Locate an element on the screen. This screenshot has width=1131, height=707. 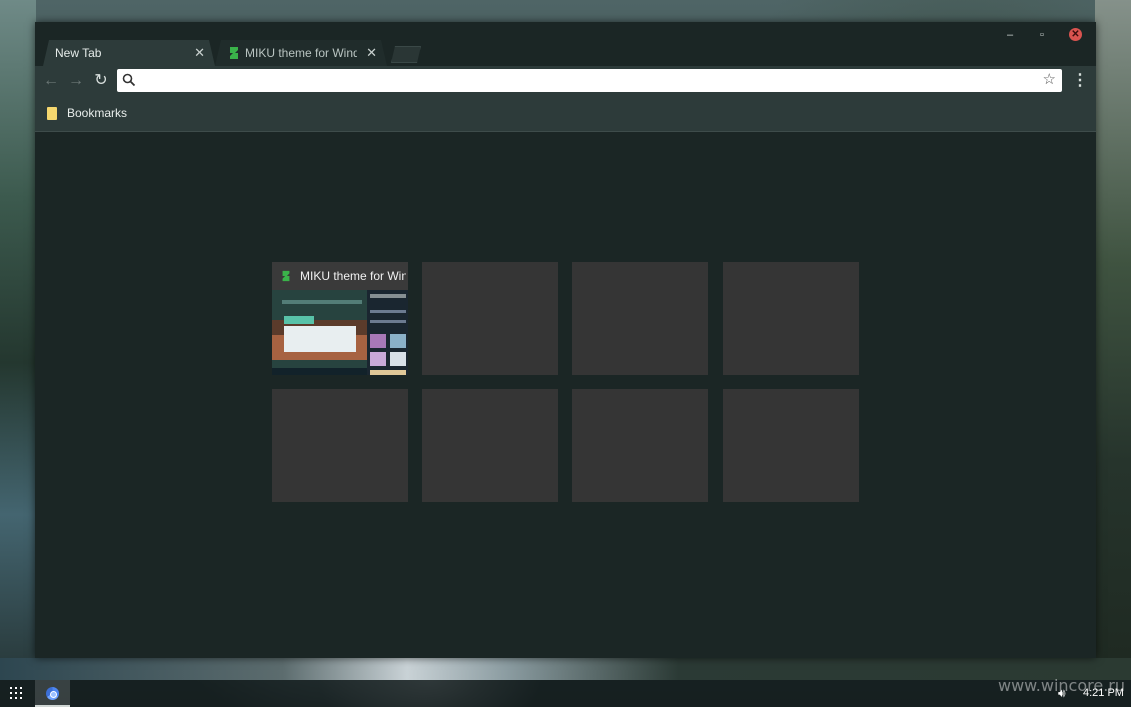
desktop-wallpaper-right is located at coordinates (1113, 330).